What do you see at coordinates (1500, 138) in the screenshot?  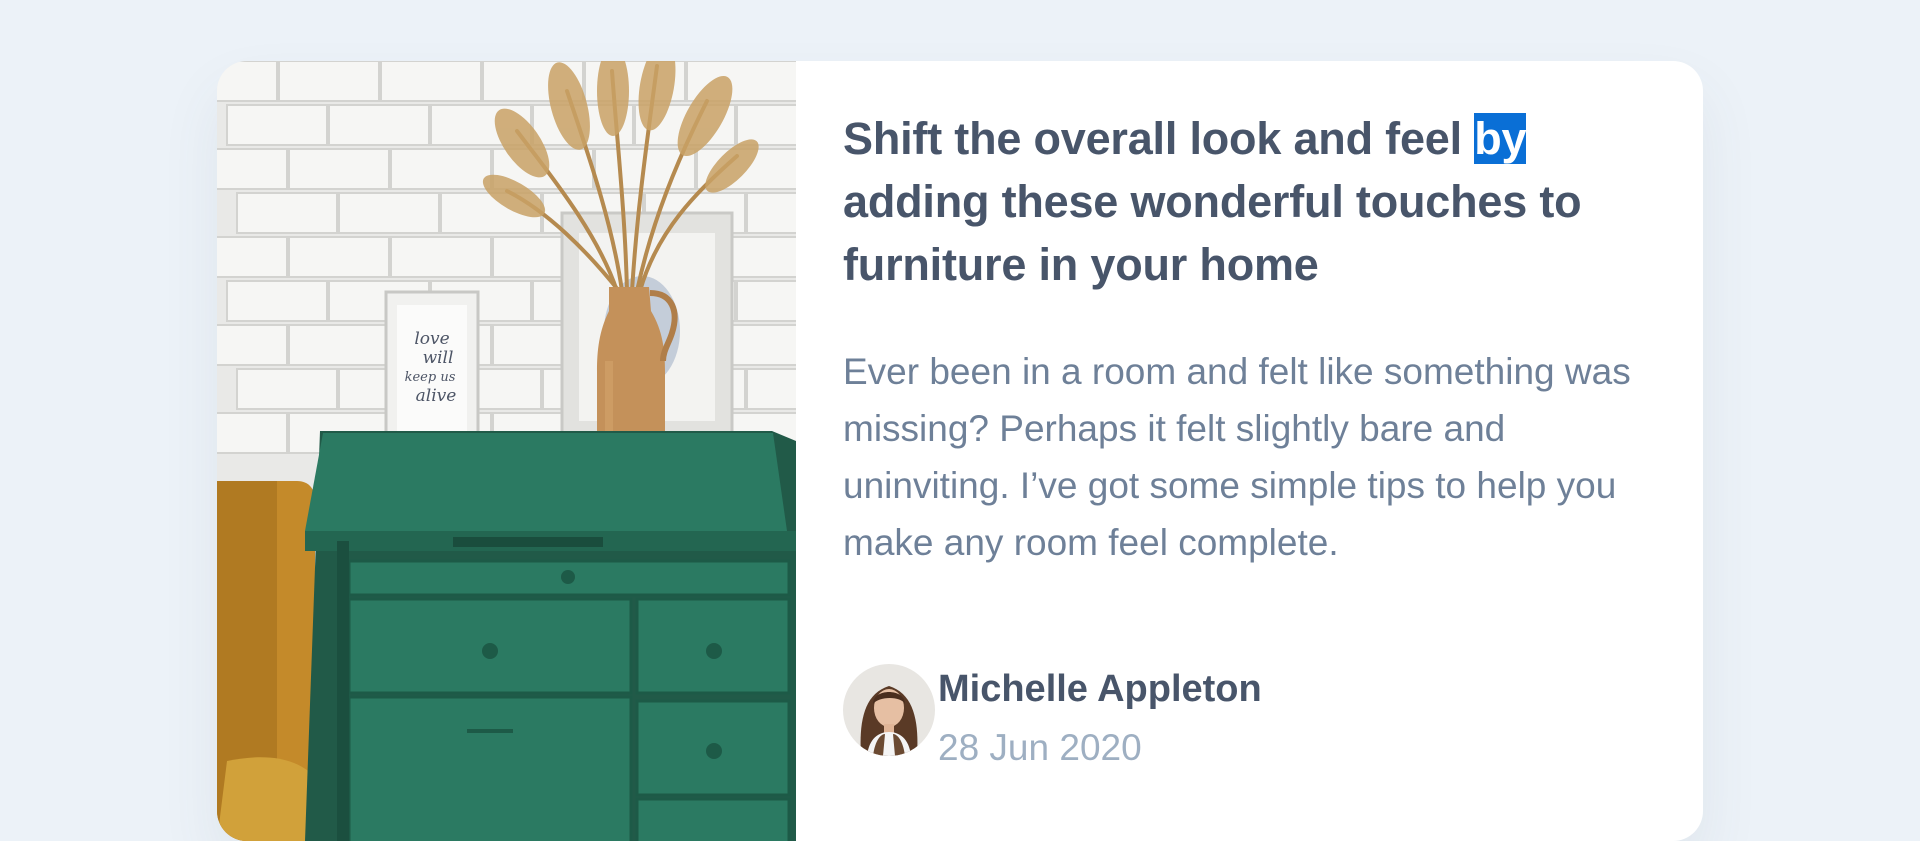 I see `title-selected-text: by` at bounding box center [1500, 138].